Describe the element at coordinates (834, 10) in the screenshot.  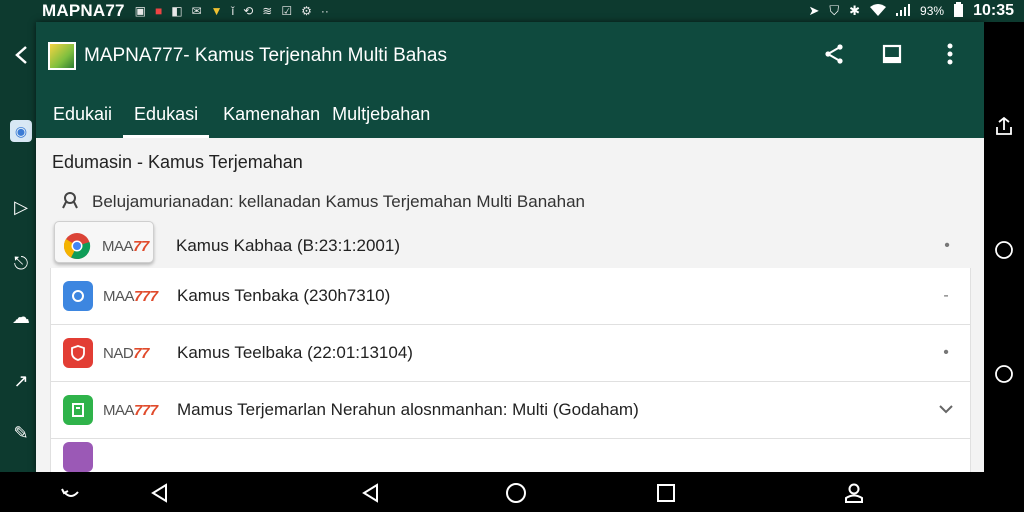
I see `shield-status-icon: ⛉` at that location.